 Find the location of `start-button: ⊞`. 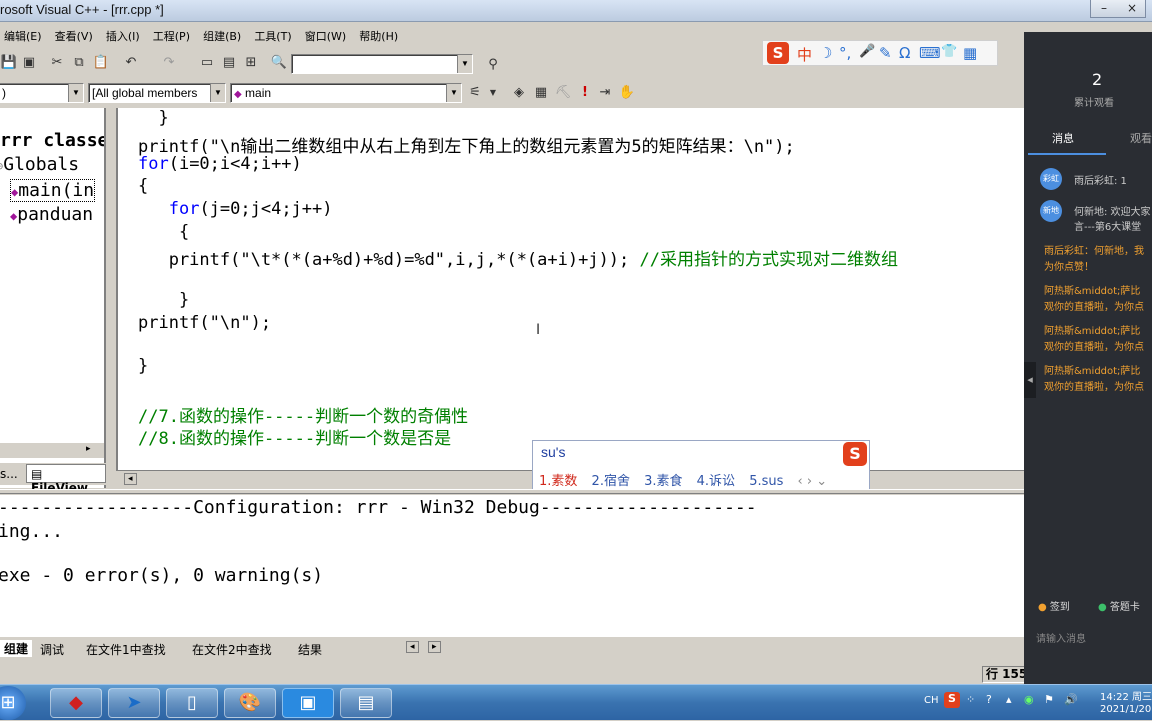

start-button: ⊞ is located at coordinates (13, 703).